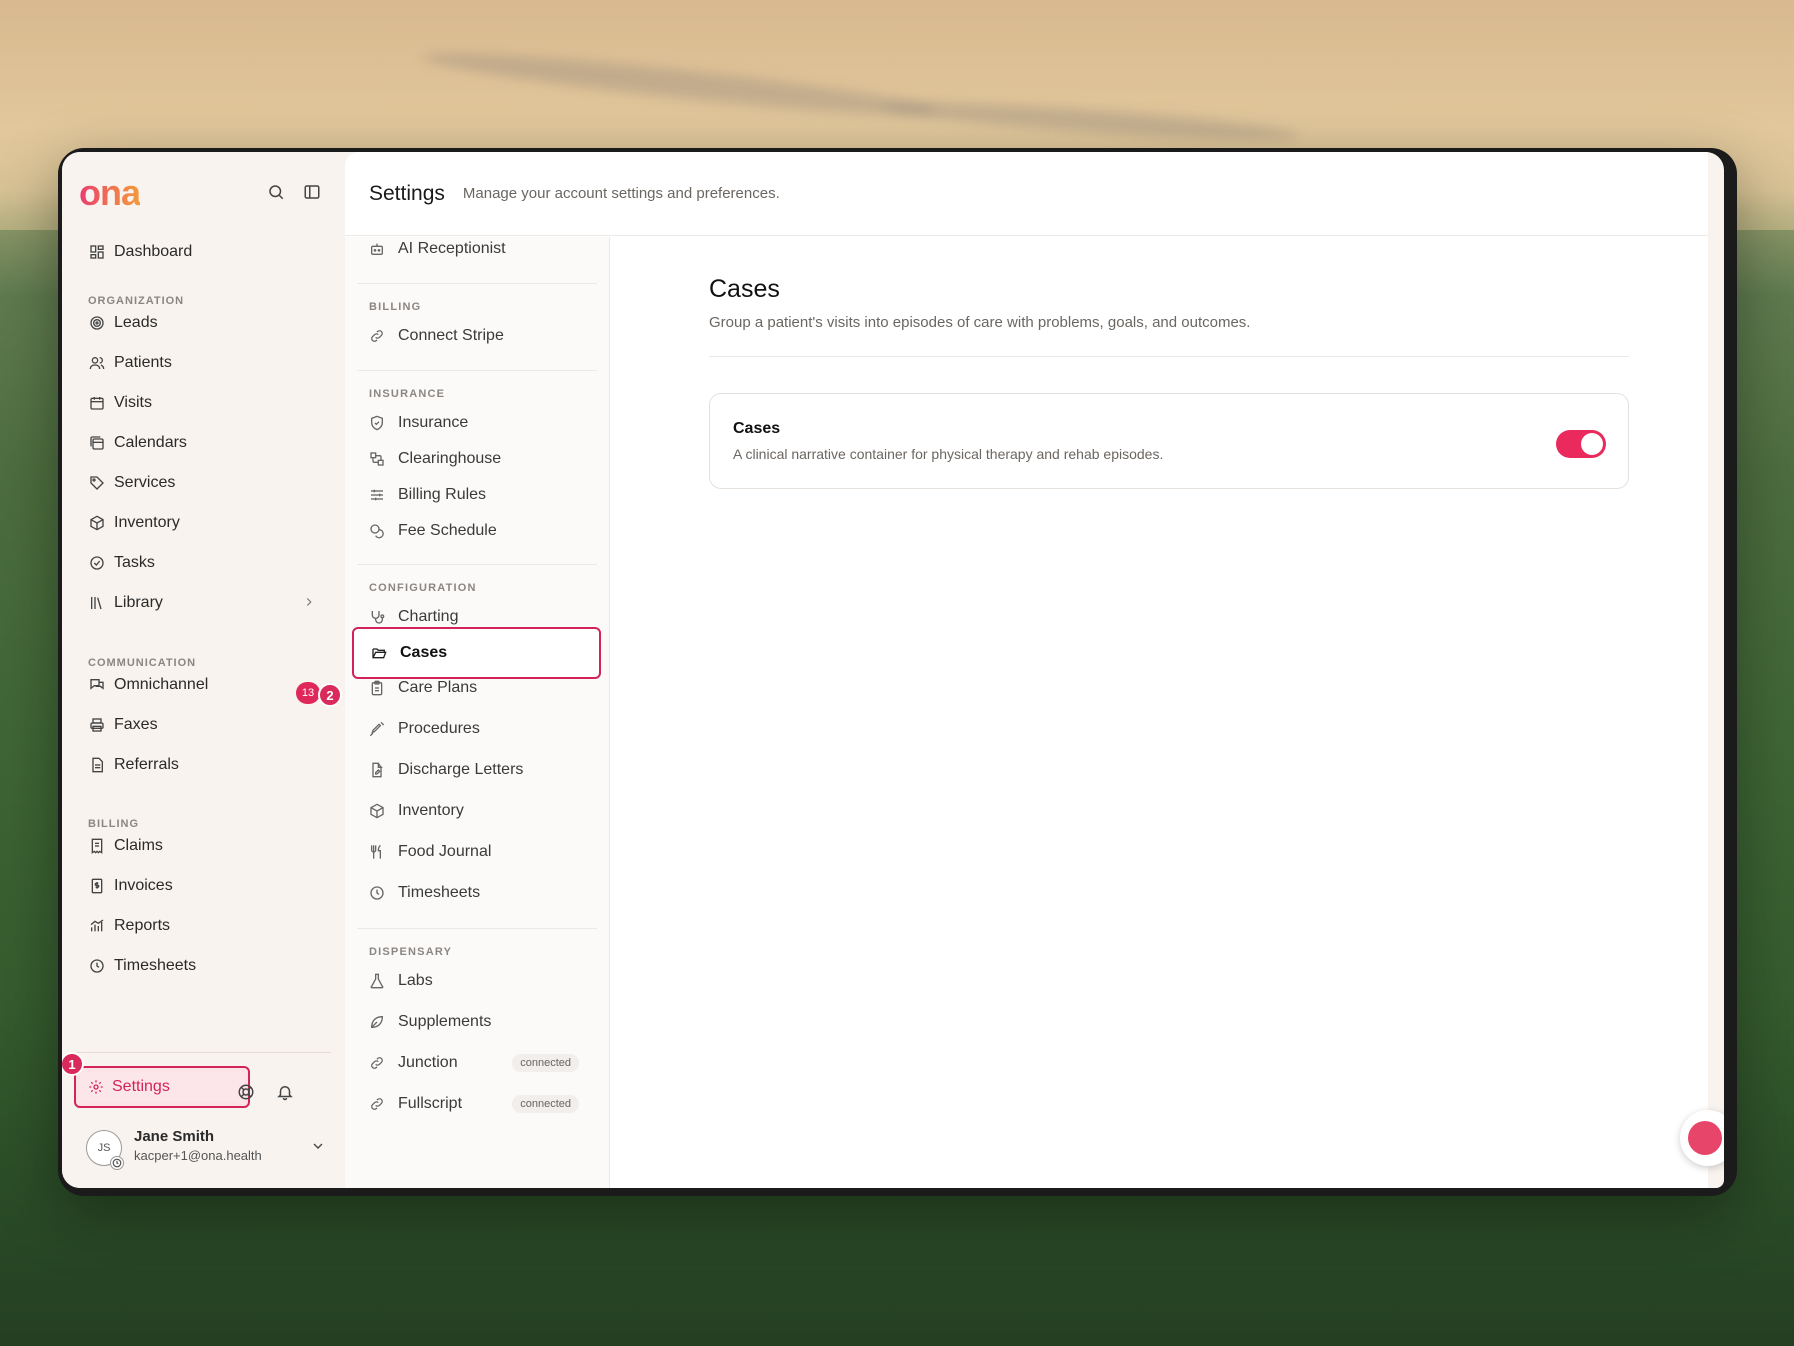 The image size is (1794, 1346). What do you see at coordinates (97, 363) in the screenshot?
I see `users-icon` at bounding box center [97, 363].